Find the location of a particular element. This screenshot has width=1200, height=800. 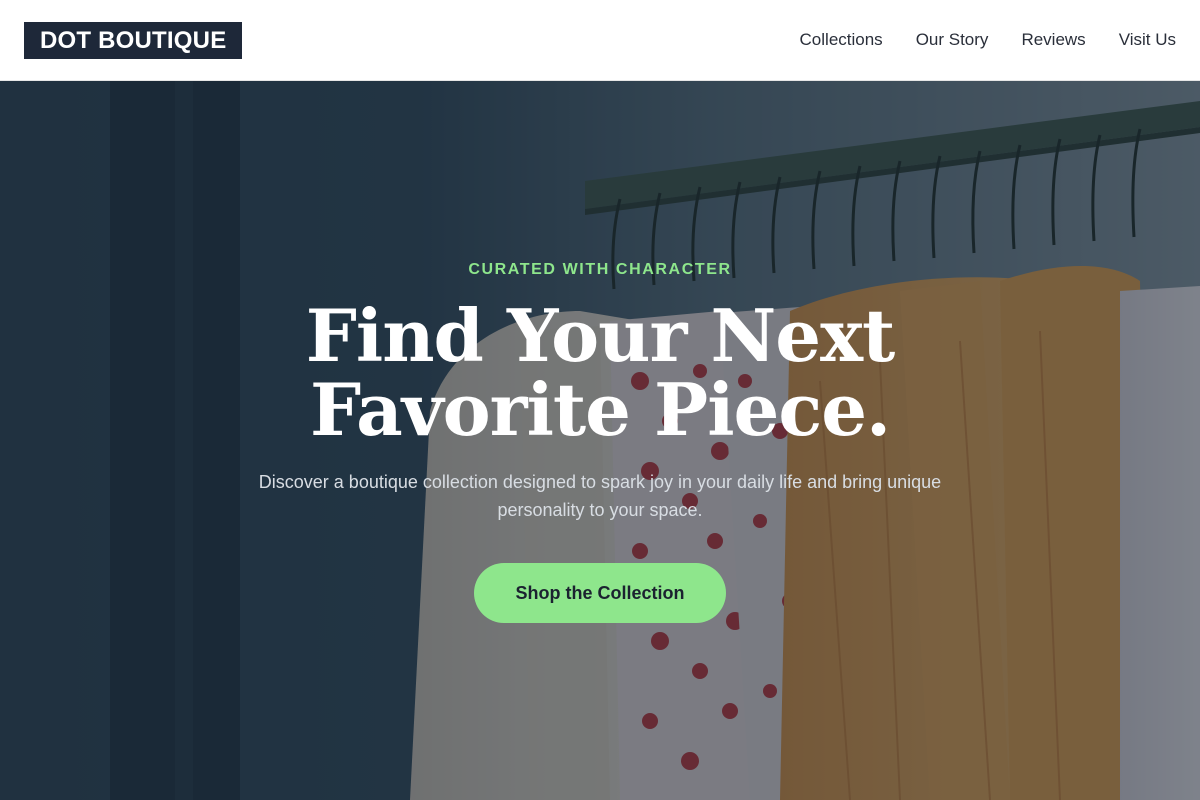

hero-headline: Find Your Next Favorite Piece. is located at coordinates (600, 372).